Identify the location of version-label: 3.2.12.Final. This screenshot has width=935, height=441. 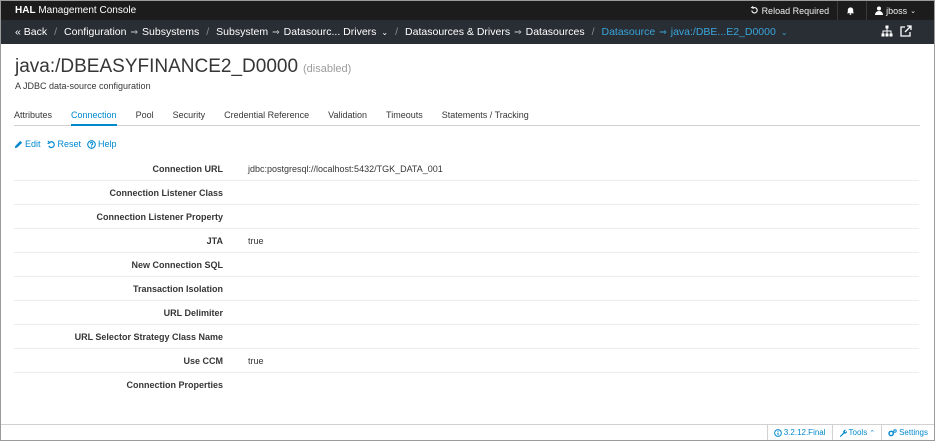
(804, 432).